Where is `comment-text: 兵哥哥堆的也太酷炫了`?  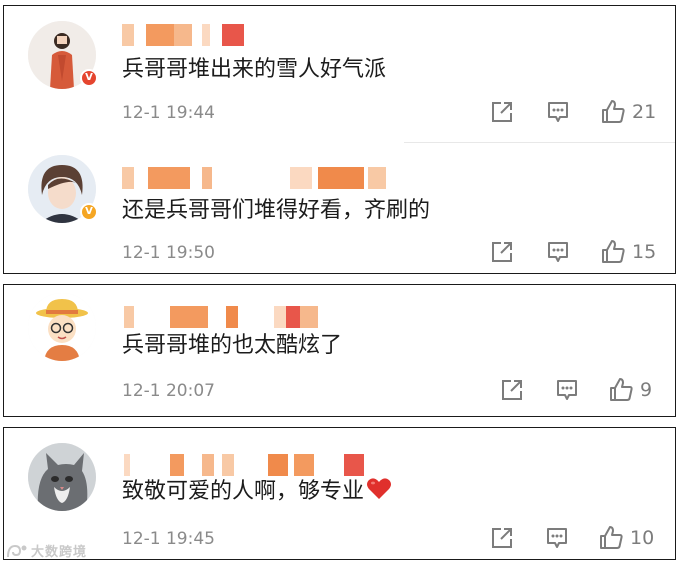 comment-text: 兵哥哥堆的也太酷炫了 is located at coordinates (232, 345).